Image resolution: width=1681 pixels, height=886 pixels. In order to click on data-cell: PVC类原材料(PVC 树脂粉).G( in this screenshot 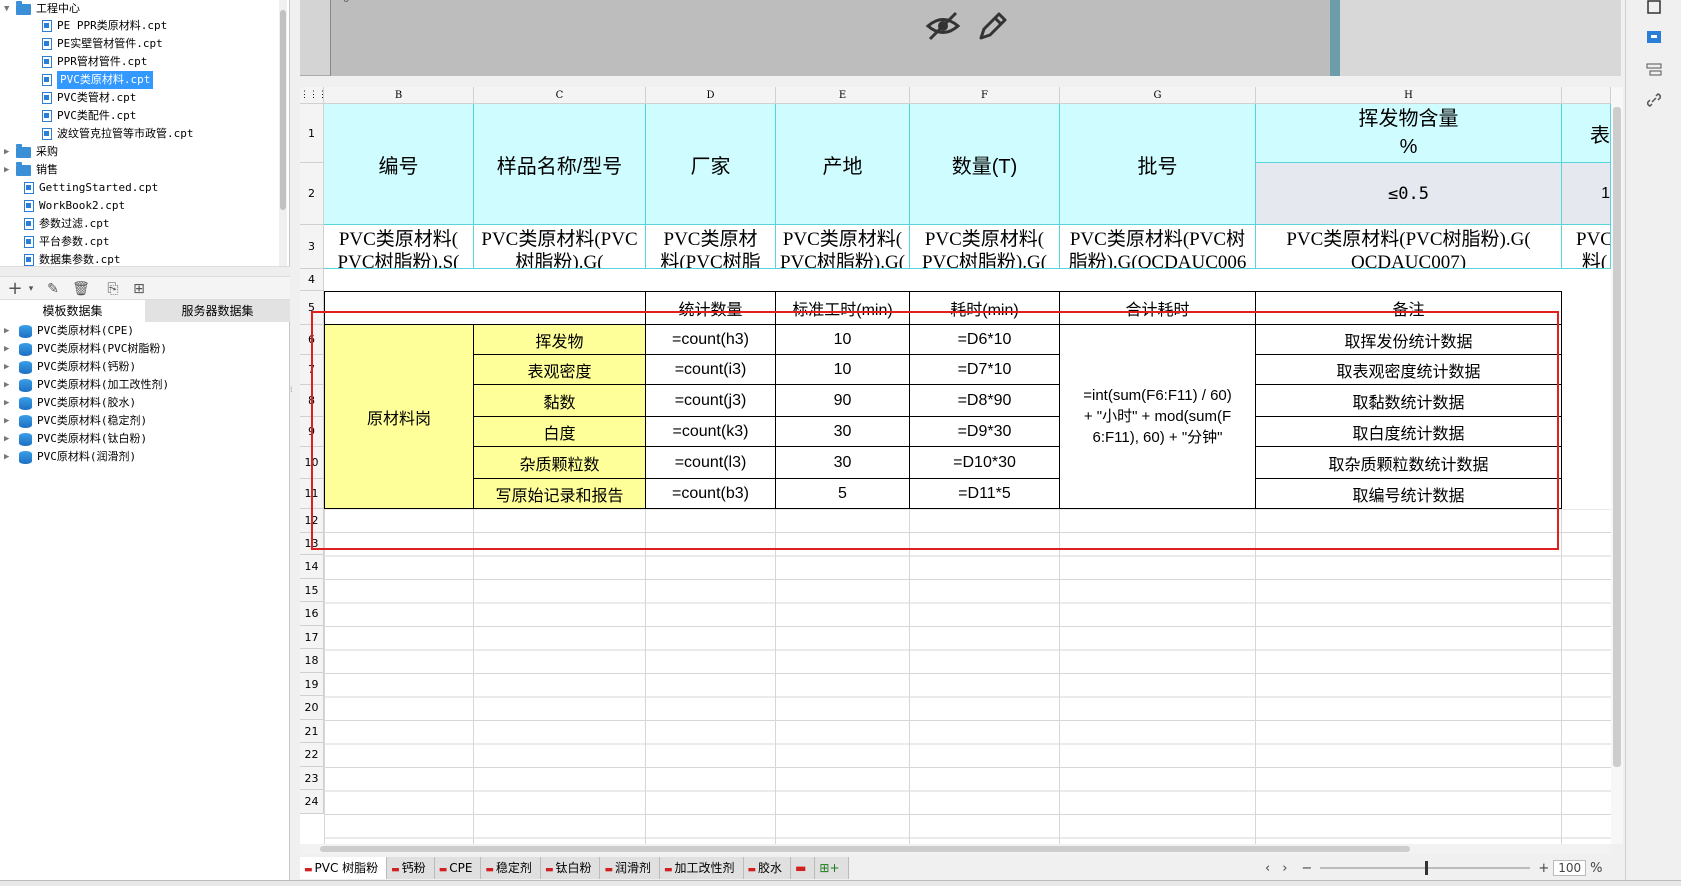, I will do `click(560, 247)`.